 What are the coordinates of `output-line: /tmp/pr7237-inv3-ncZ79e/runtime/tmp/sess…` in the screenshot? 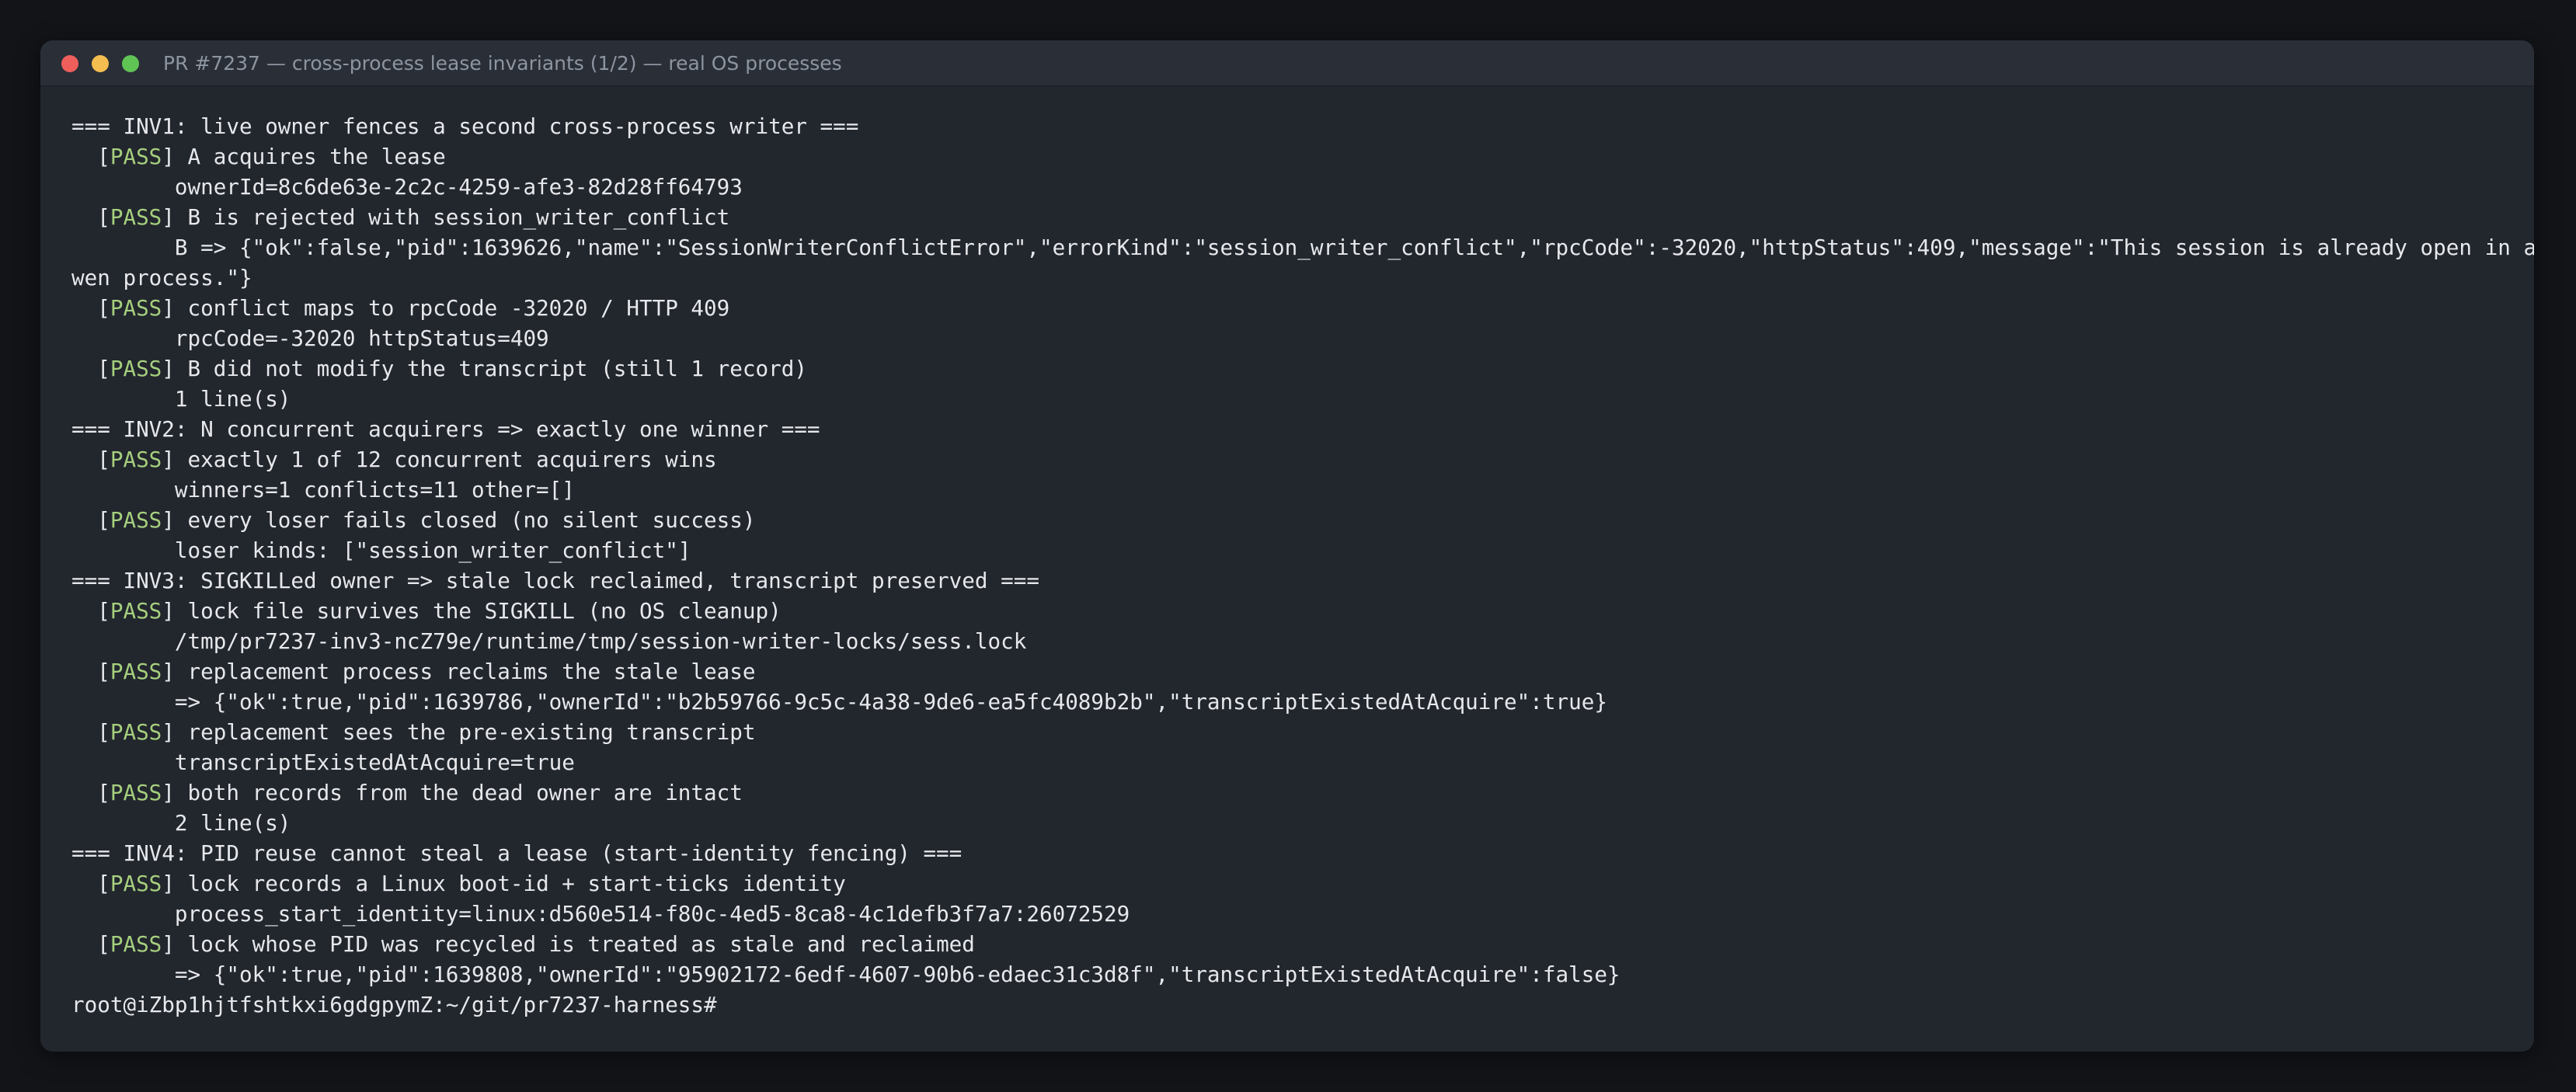 It's located at (1302, 641).